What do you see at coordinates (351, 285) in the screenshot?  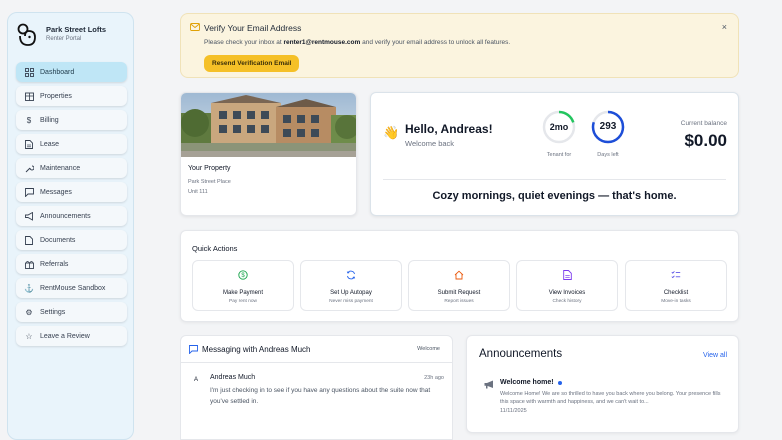 I see `set-up-autopay-button: Set Up Autopay Never miss payment` at bounding box center [351, 285].